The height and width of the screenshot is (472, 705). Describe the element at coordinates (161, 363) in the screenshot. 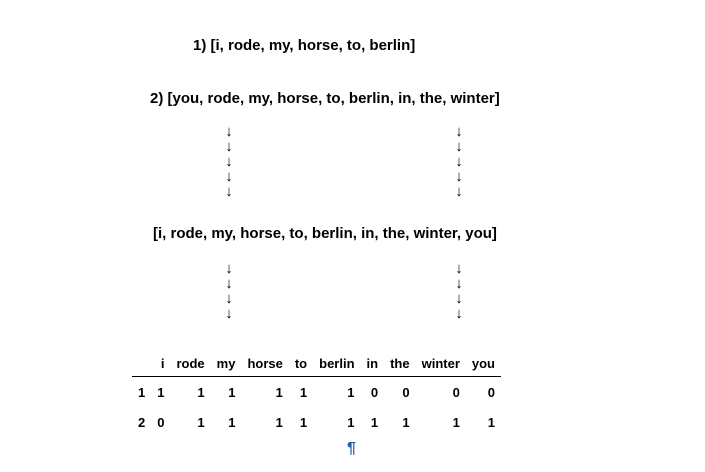

I see `column-header: i` at that location.